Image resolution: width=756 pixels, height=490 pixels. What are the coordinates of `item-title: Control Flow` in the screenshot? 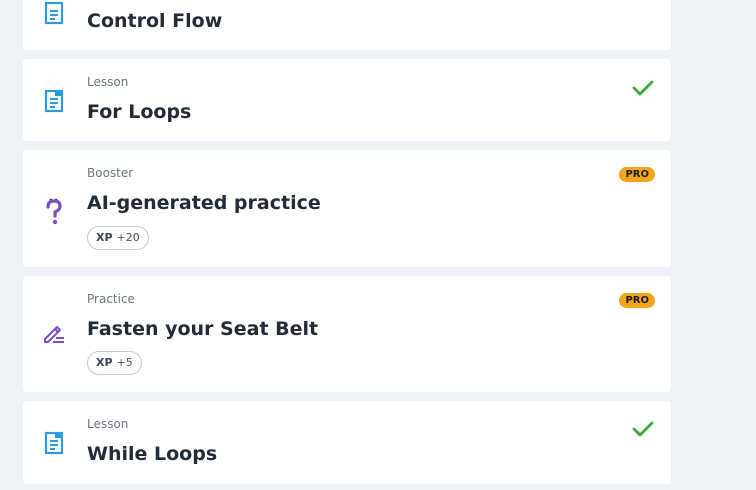 It's located at (155, 21).